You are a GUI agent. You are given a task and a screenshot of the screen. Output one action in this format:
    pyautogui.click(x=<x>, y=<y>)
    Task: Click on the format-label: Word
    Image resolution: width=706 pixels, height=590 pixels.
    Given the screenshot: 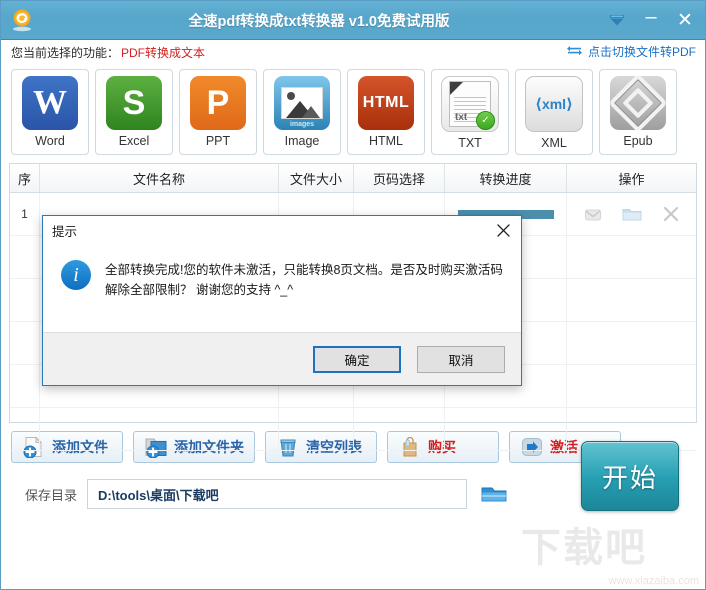 What is the action you would take?
    pyautogui.click(x=50, y=141)
    